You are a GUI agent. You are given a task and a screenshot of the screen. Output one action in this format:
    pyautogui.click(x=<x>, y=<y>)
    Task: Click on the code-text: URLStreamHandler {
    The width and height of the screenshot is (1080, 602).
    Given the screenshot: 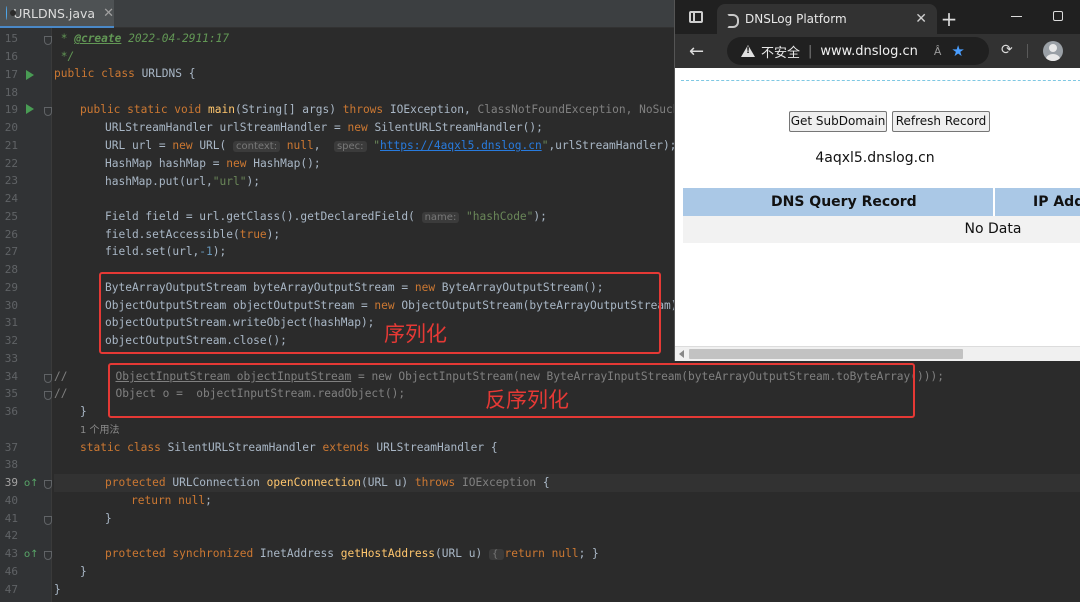 What is the action you would take?
    pyautogui.click(x=433, y=447)
    